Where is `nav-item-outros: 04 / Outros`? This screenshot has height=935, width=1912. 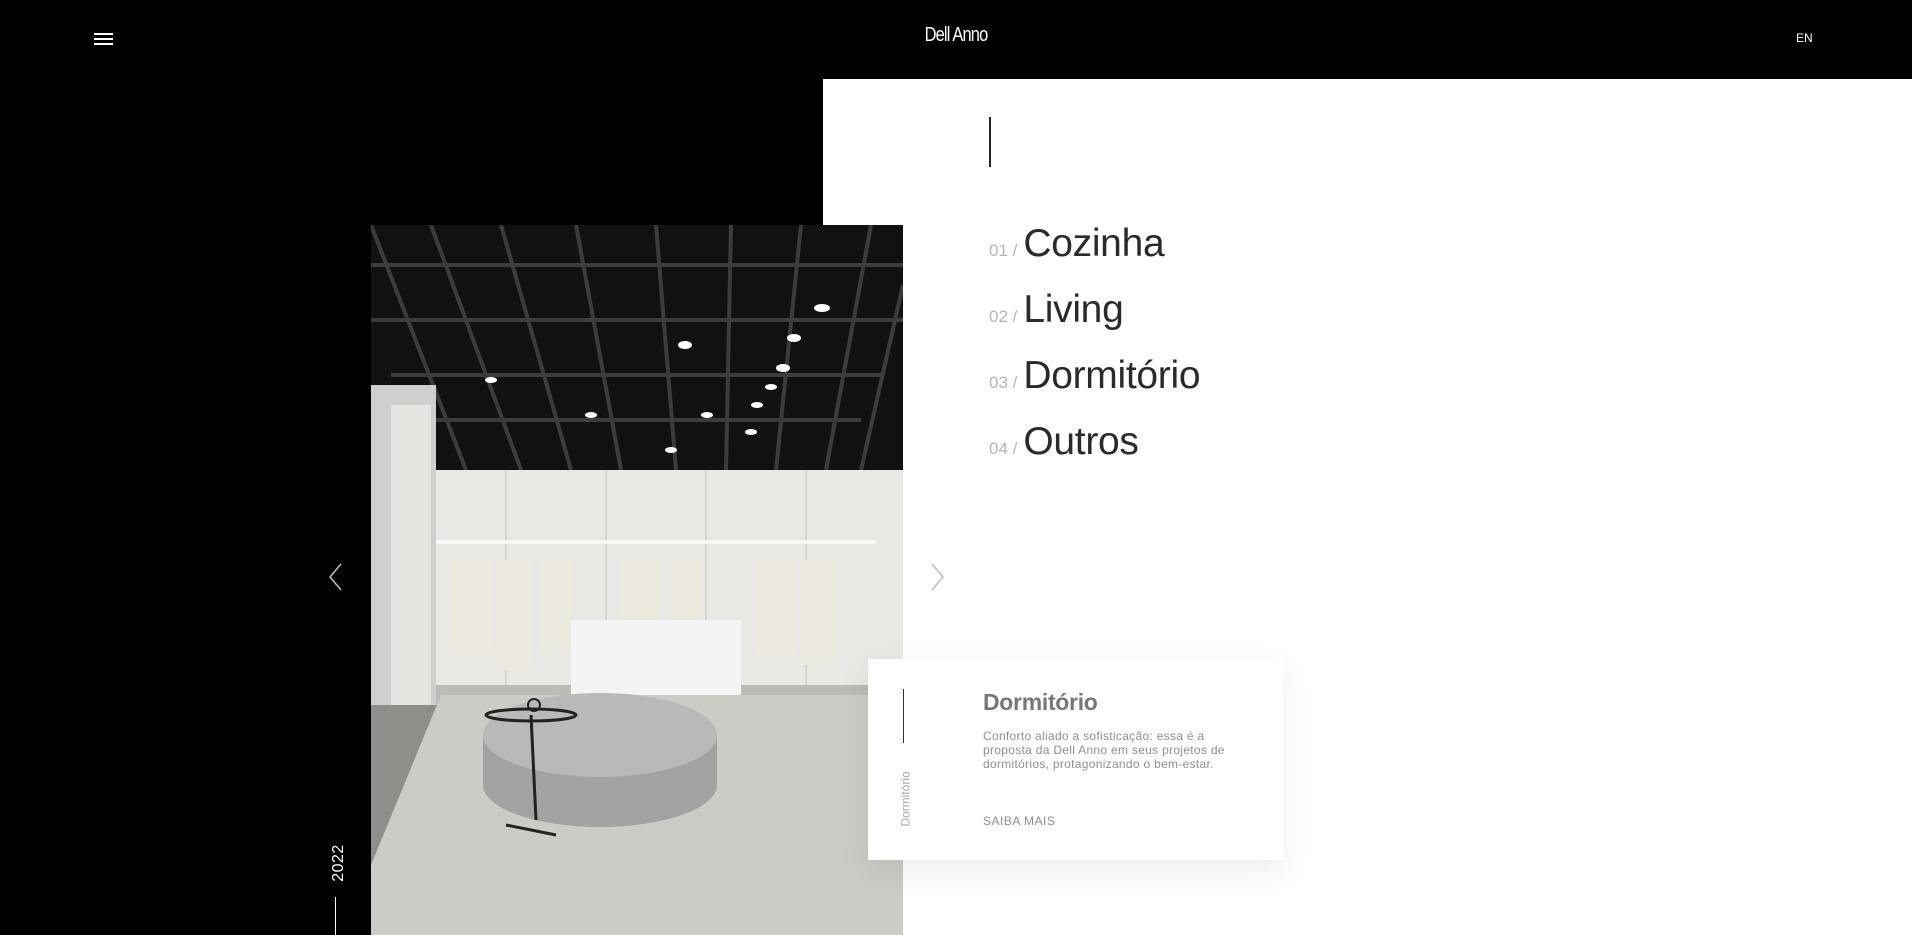
nav-item-outros: 04 / Outros is located at coordinates (1094, 453).